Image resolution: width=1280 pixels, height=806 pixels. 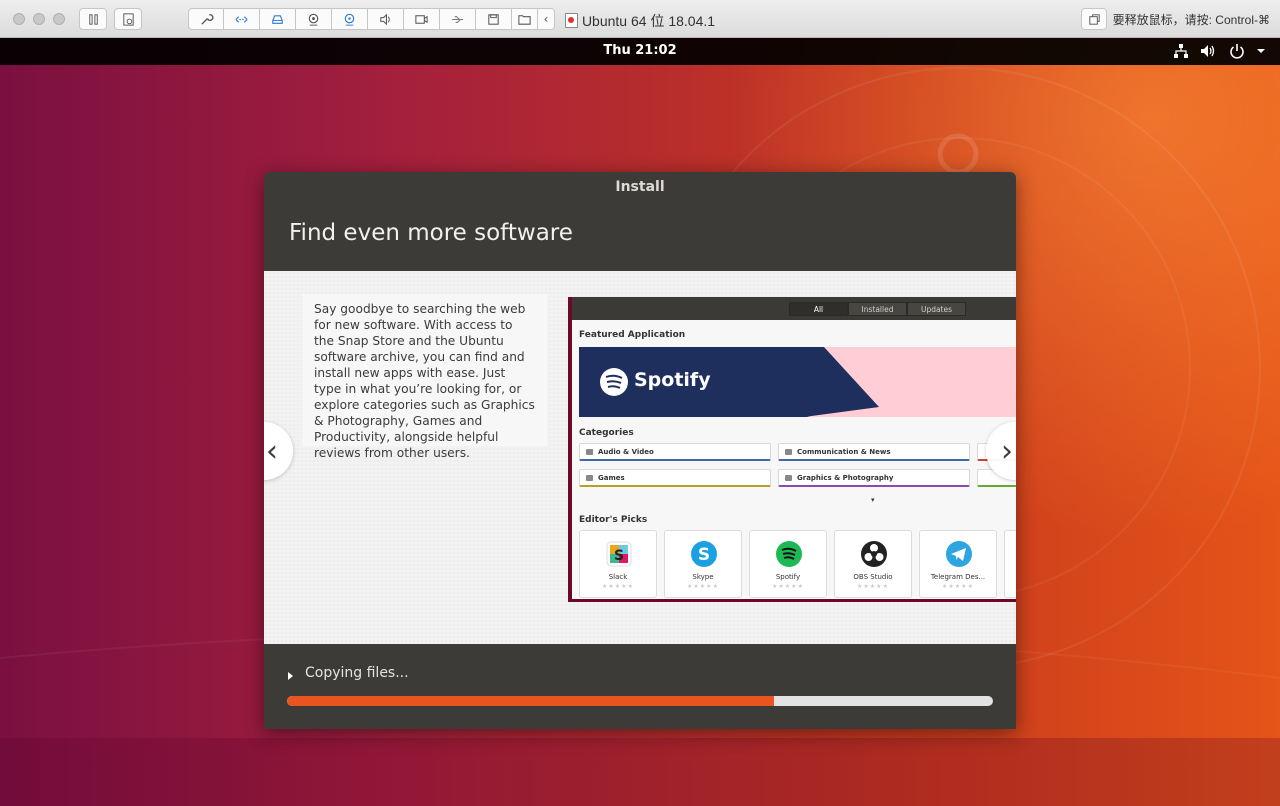 What do you see at coordinates (640, 187) in the screenshot?
I see `installer-title: Install` at bounding box center [640, 187].